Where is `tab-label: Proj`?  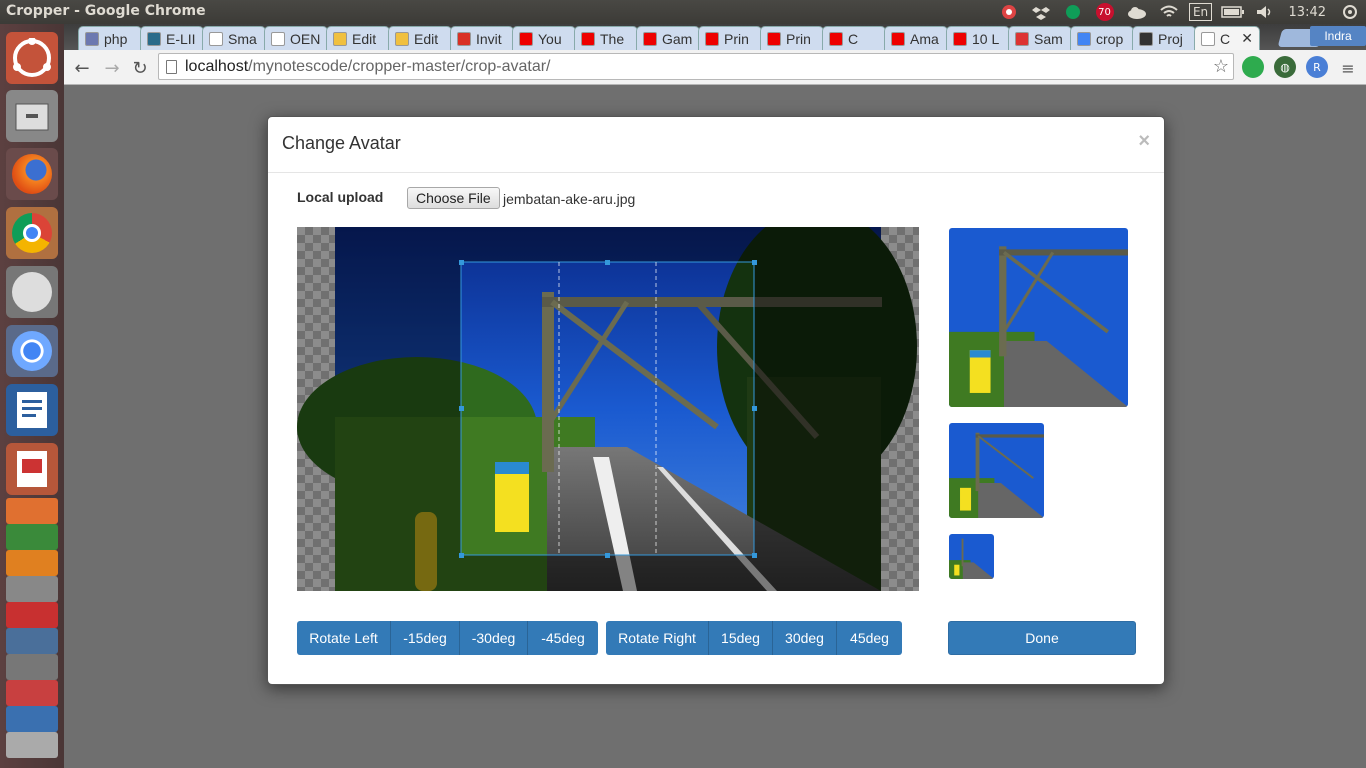 tab-label: Proj is located at coordinates (1170, 38).